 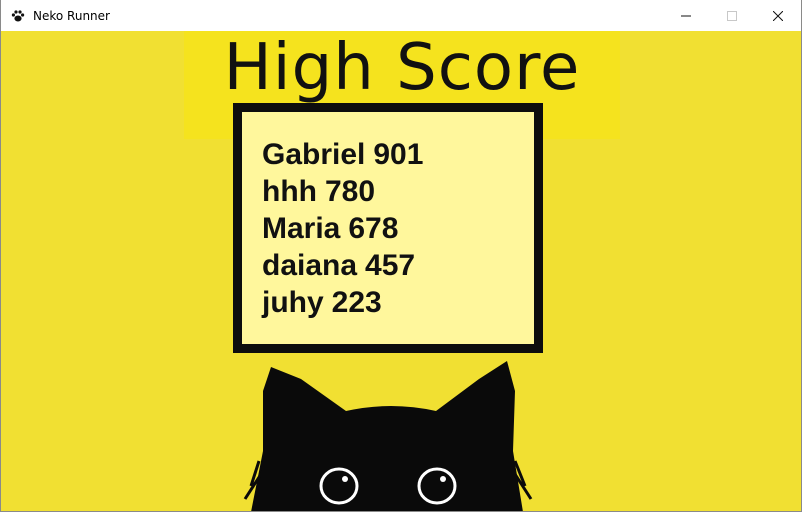 I want to click on title-bar: Neko Runner, so click(x=401, y=15).